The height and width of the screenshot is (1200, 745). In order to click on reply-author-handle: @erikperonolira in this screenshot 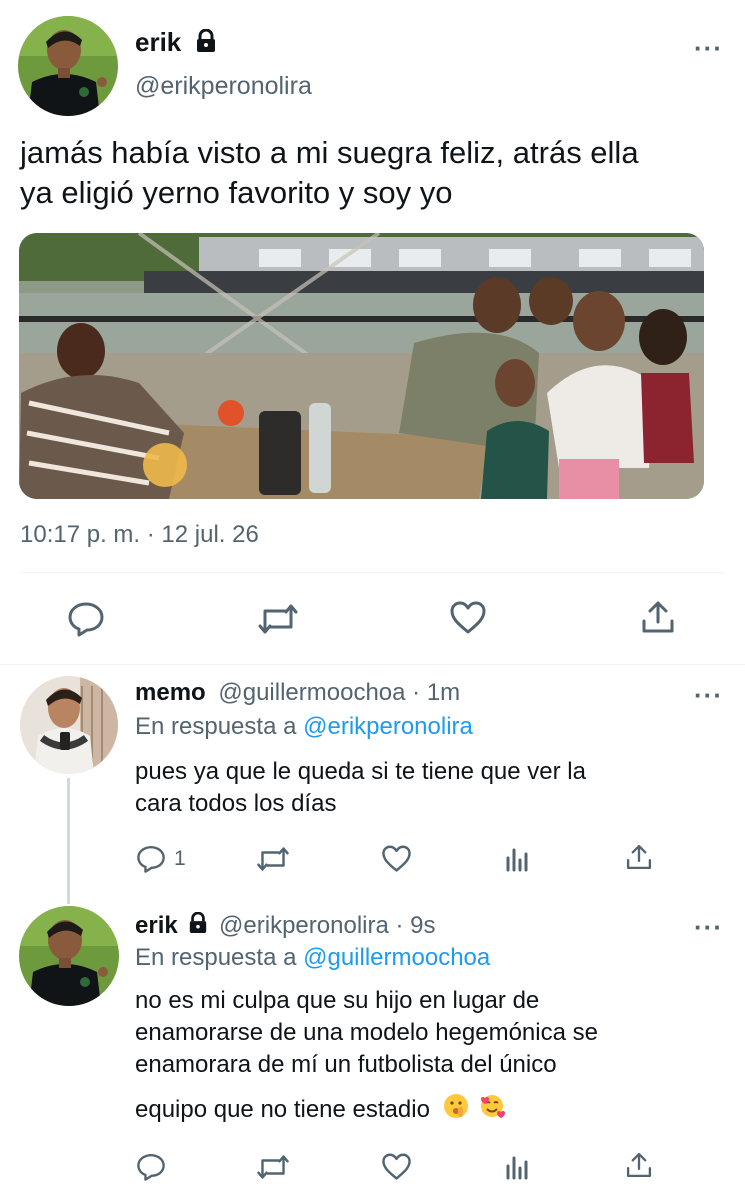, I will do `click(304, 925)`.